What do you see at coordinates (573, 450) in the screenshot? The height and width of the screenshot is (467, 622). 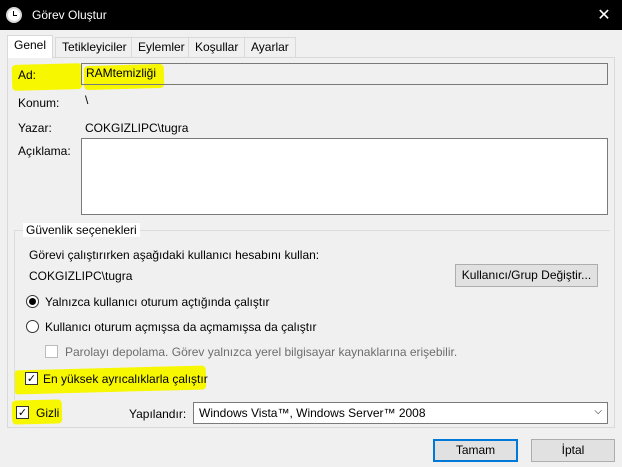 I see `cancel-button: İptal` at bounding box center [573, 450].